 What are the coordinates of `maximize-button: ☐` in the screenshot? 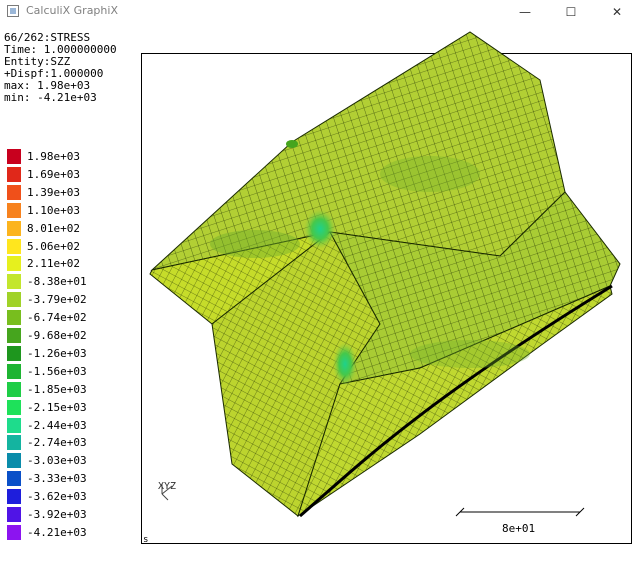 It's located at (571, 12).